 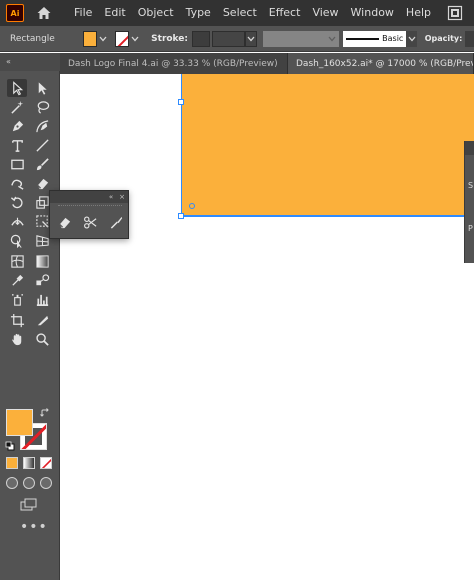 I want to click on rectangle-tool, so click(x=17, y=164).